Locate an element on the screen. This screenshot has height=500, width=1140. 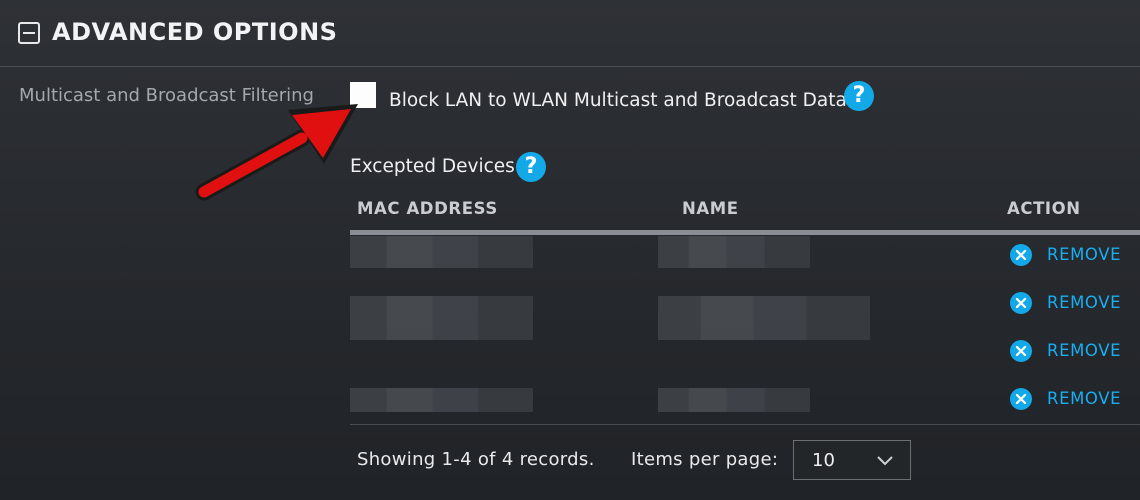
column-header-action: ACTION is located at coordinates (1044, 208).